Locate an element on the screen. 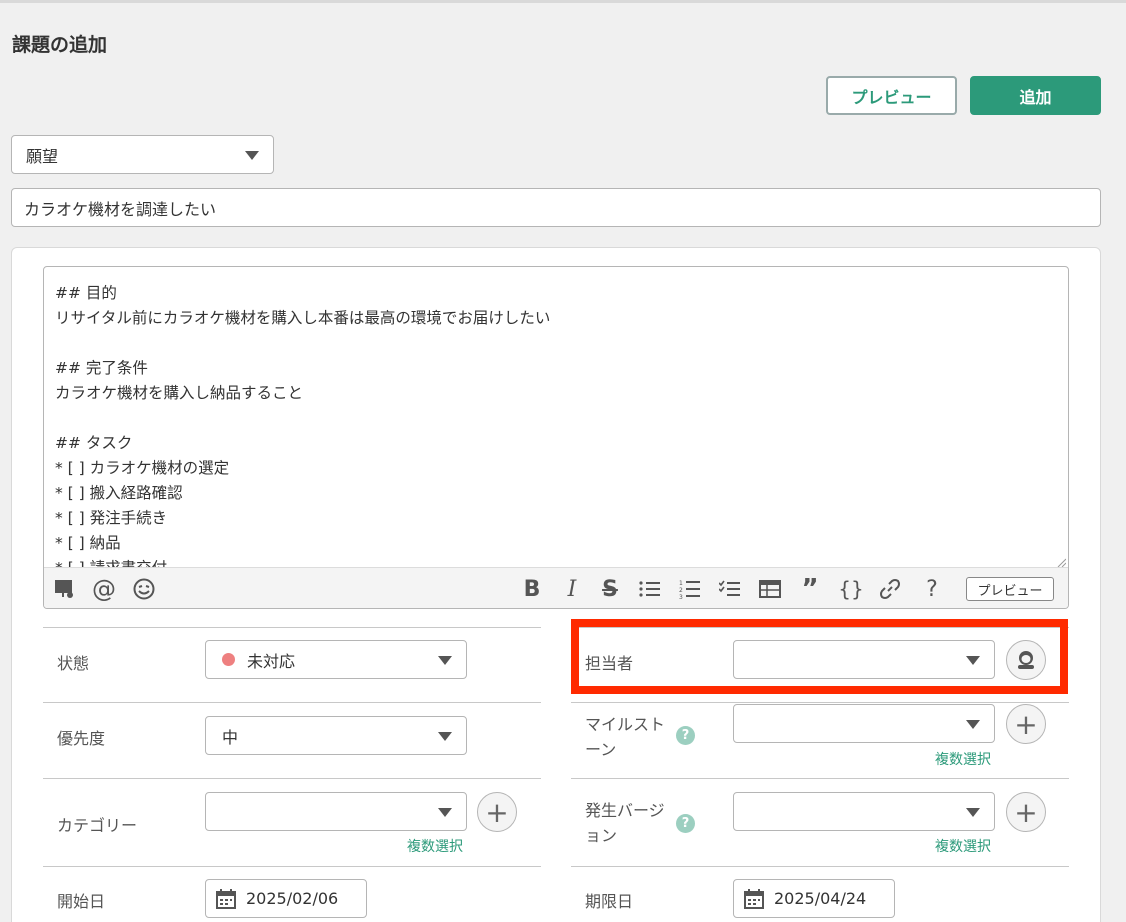 This screenshot has width=1126, height=922. issue-type-select: 願望 is located at coordinates (142, 154).